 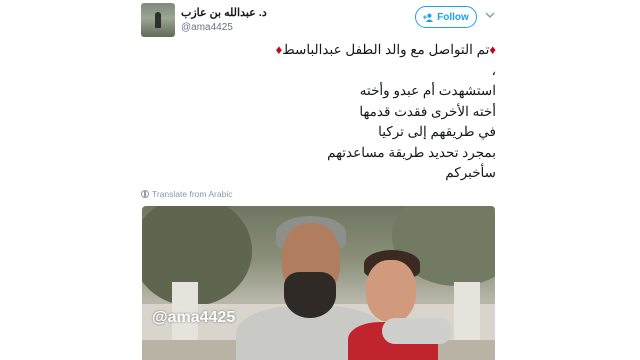 I want to click on author-display-name: د. عبدالله بن عازب, so click(x=224, y=12).